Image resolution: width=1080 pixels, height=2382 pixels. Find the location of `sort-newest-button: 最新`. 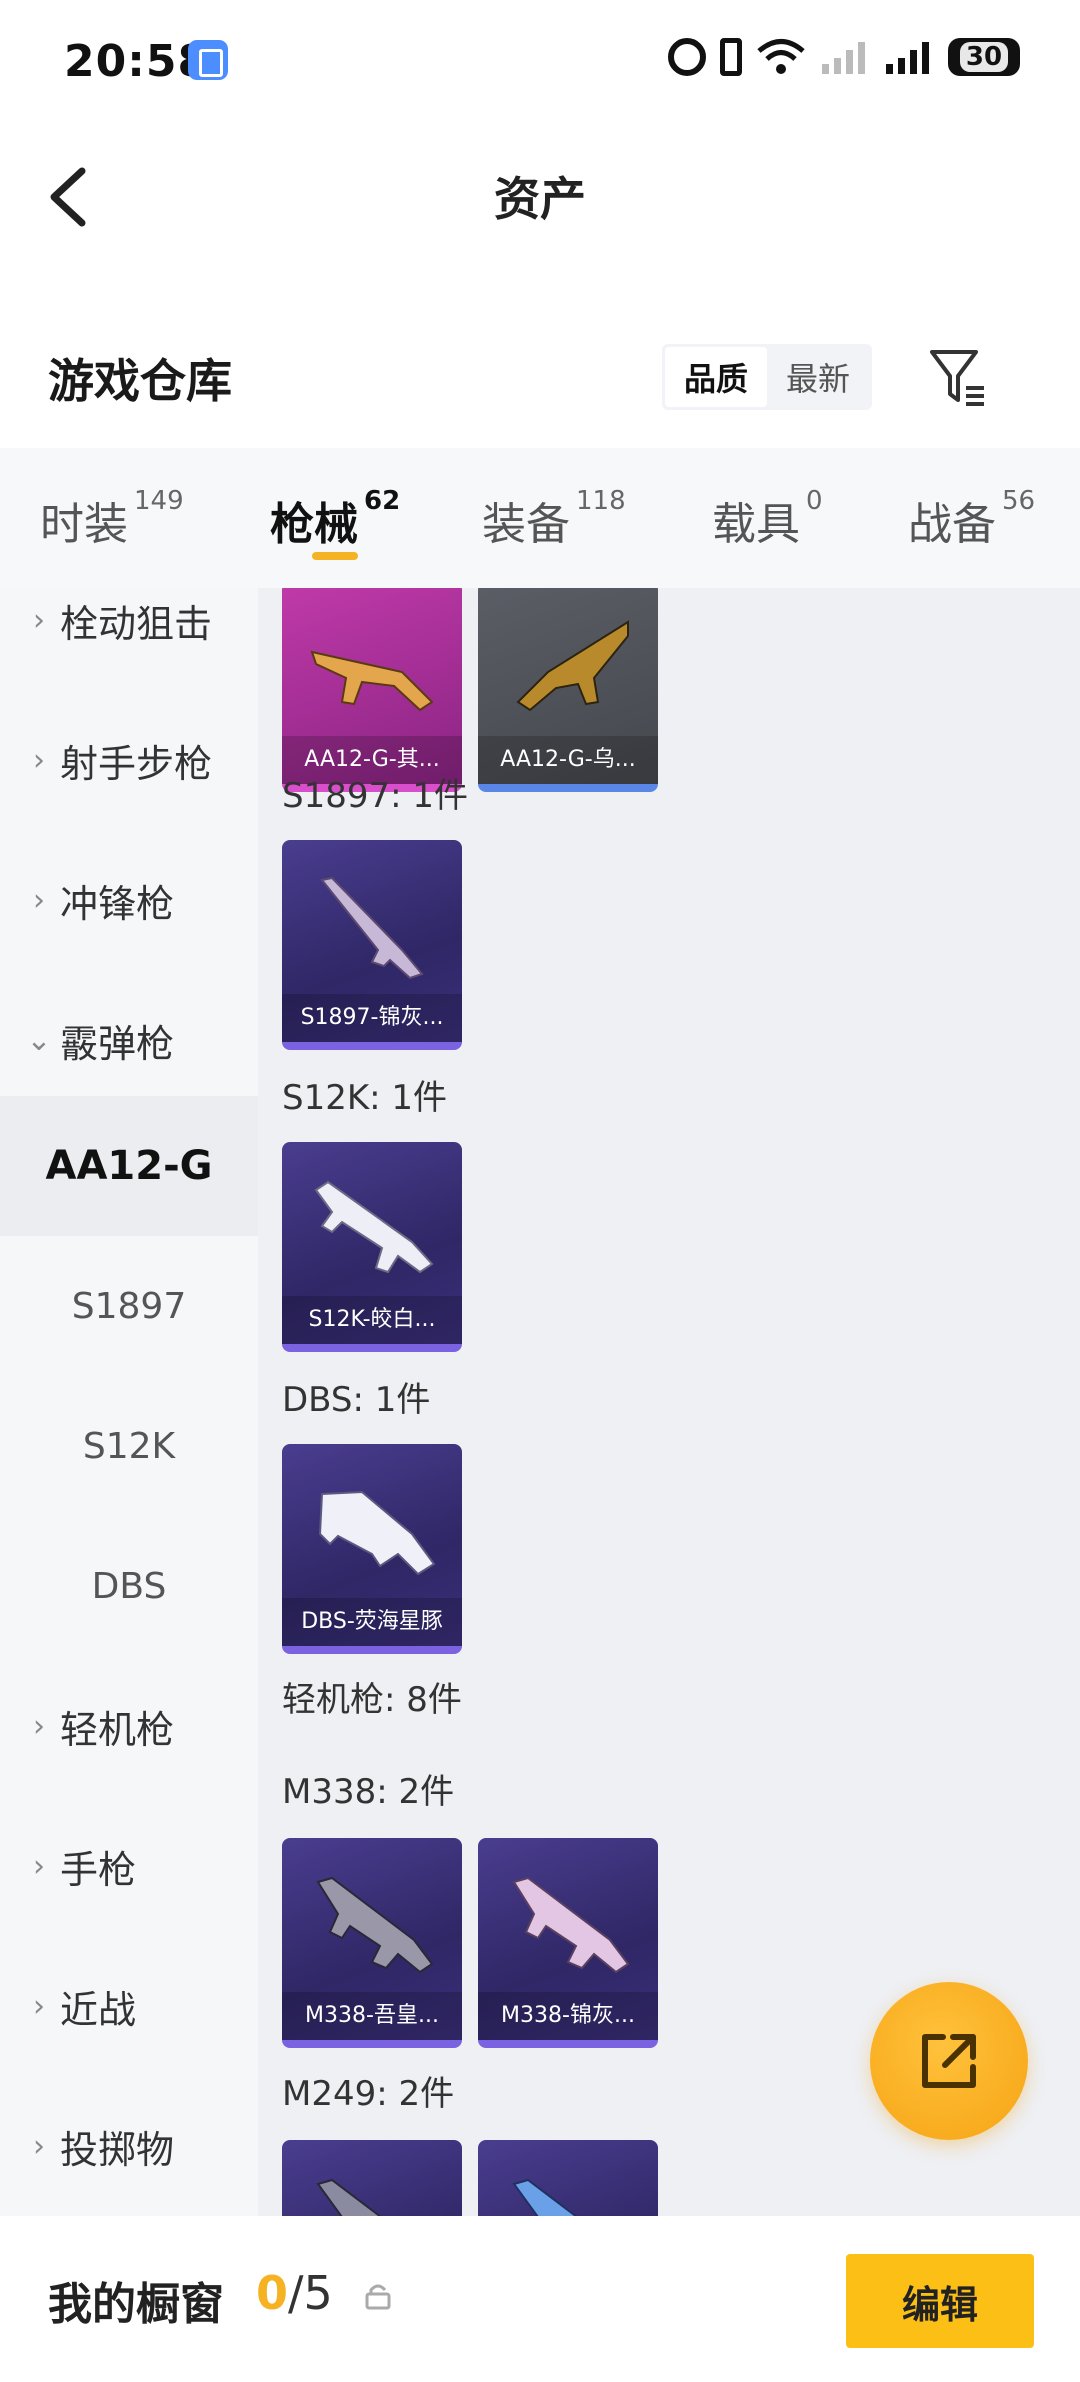

sort-newest-button: 最新 is located at coordinates (818, 377).